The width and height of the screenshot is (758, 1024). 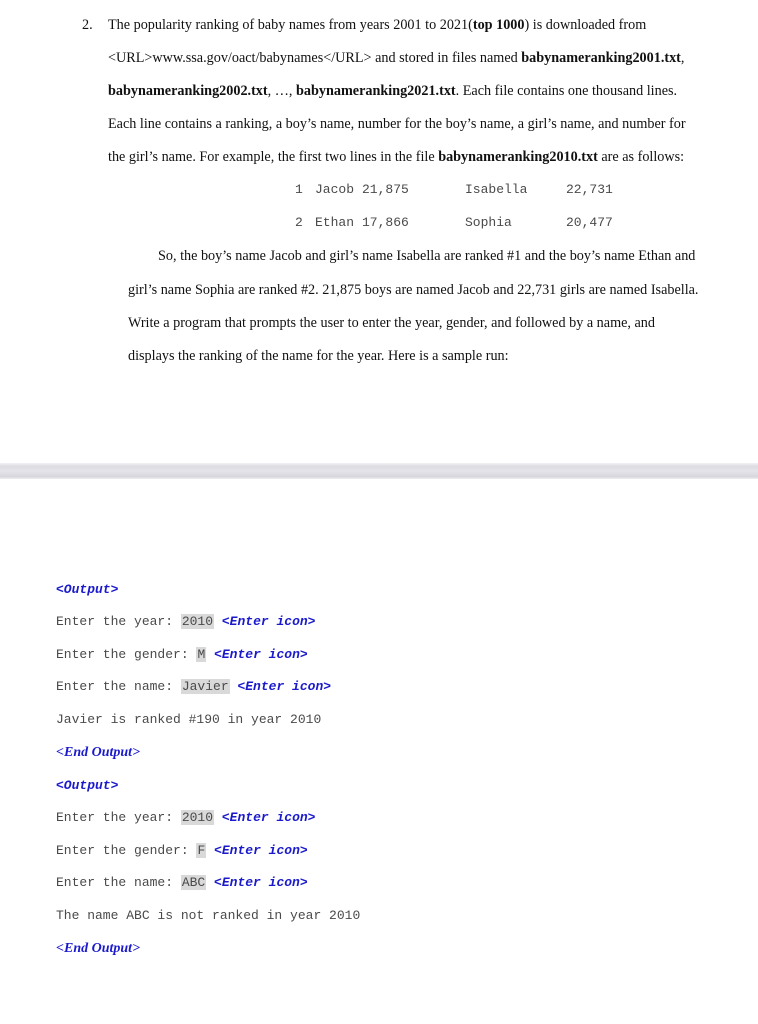 I want to click on text-segment: , …,, so click(x=282, y=91).